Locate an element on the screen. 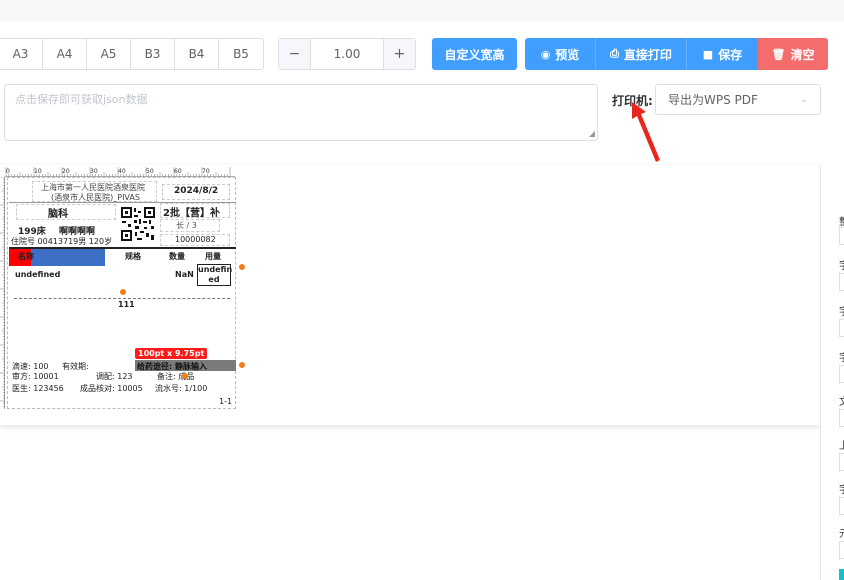  zoom-in-button: + is located at coordinates (399, 54).